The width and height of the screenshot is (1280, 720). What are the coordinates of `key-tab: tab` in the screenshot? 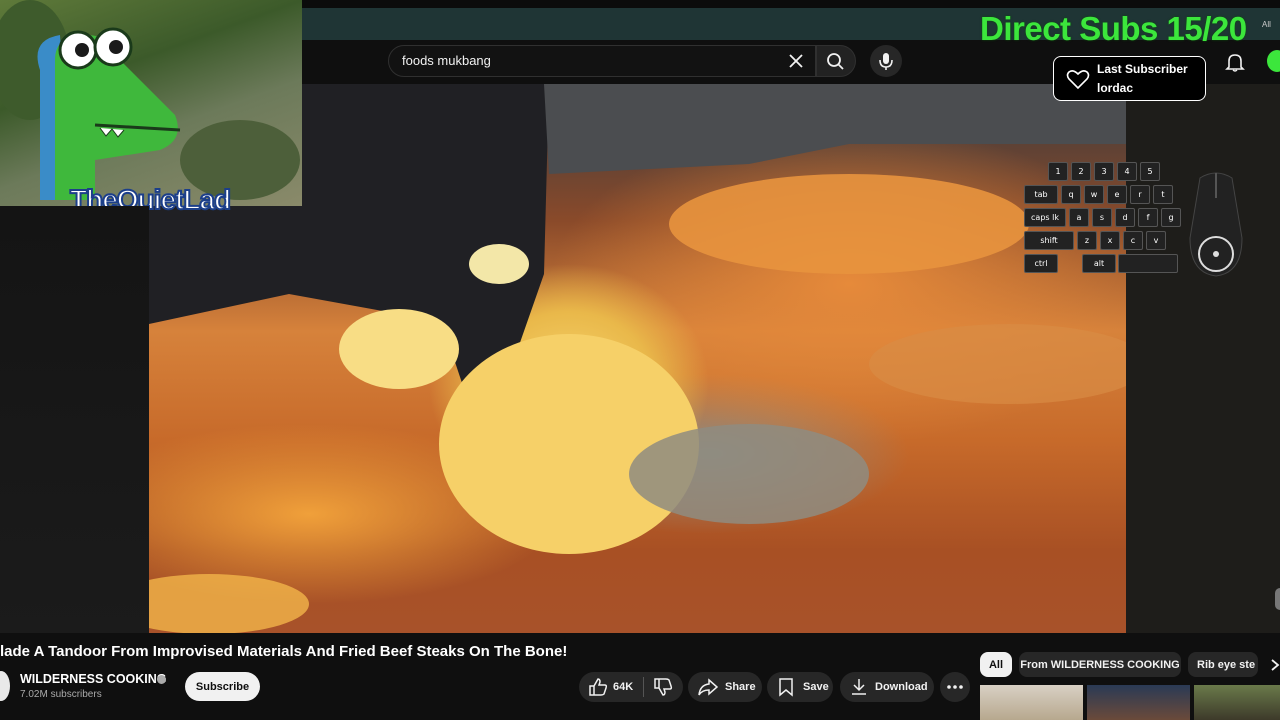 It's located at (1041, 194).